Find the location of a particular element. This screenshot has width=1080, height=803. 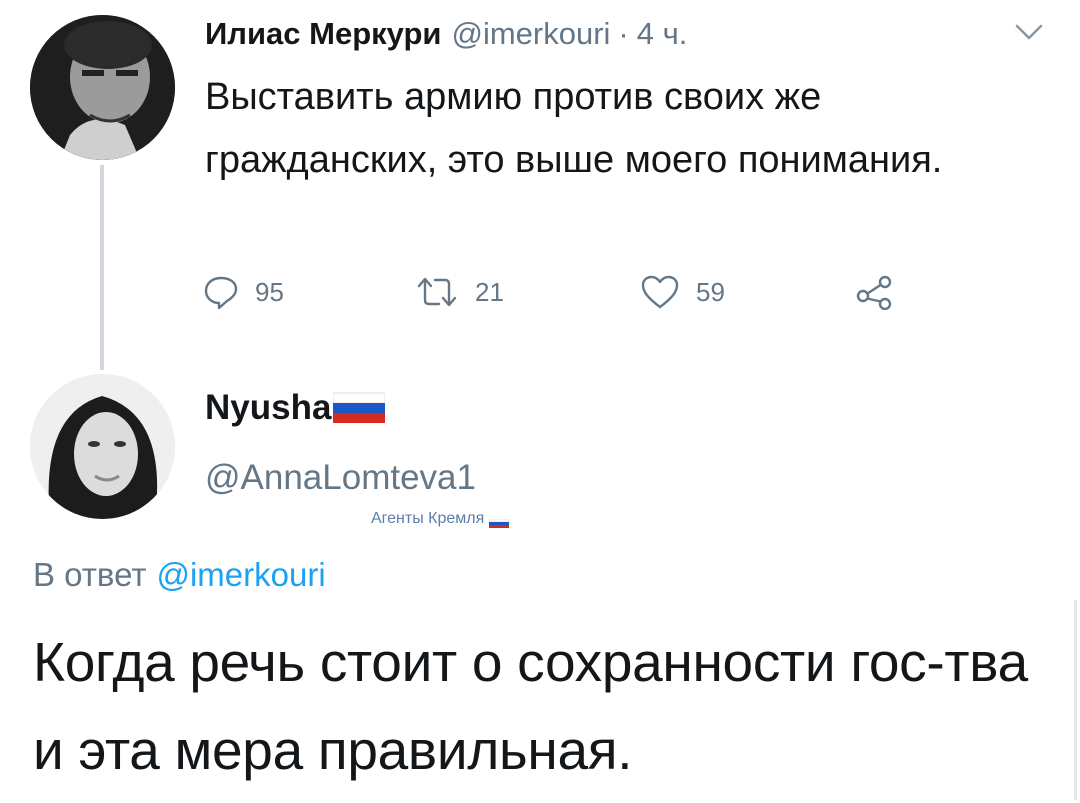

share-button is located at coordinates (875, 292).